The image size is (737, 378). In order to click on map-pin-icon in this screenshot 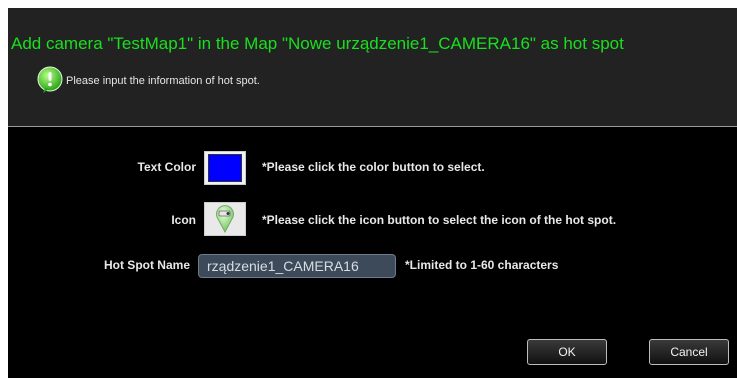, I will do `click(225, 219)`.